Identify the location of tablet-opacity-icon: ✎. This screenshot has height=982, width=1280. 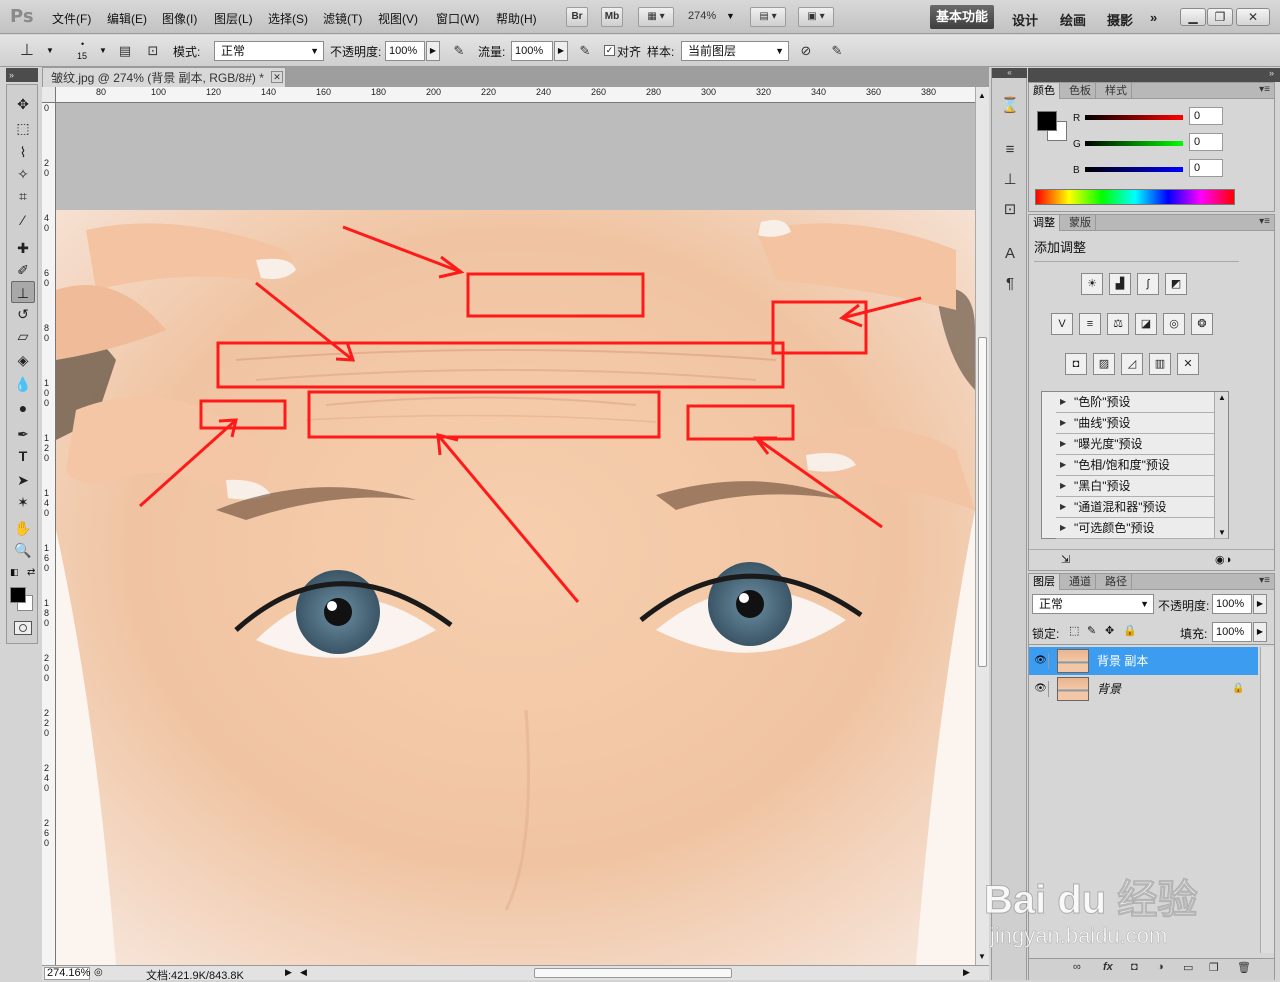
(459, 51).